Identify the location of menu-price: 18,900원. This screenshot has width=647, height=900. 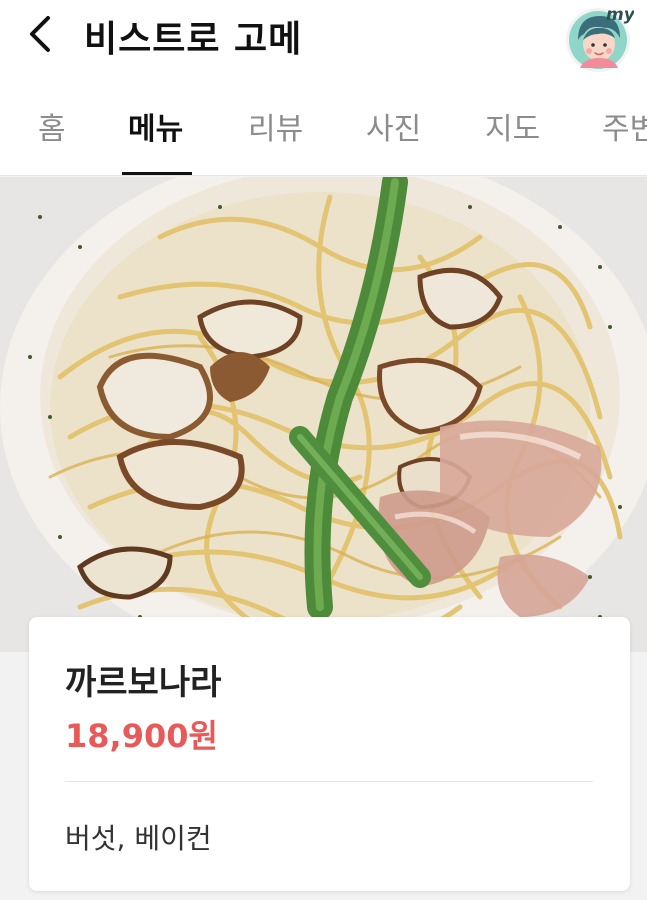
(141, 736).